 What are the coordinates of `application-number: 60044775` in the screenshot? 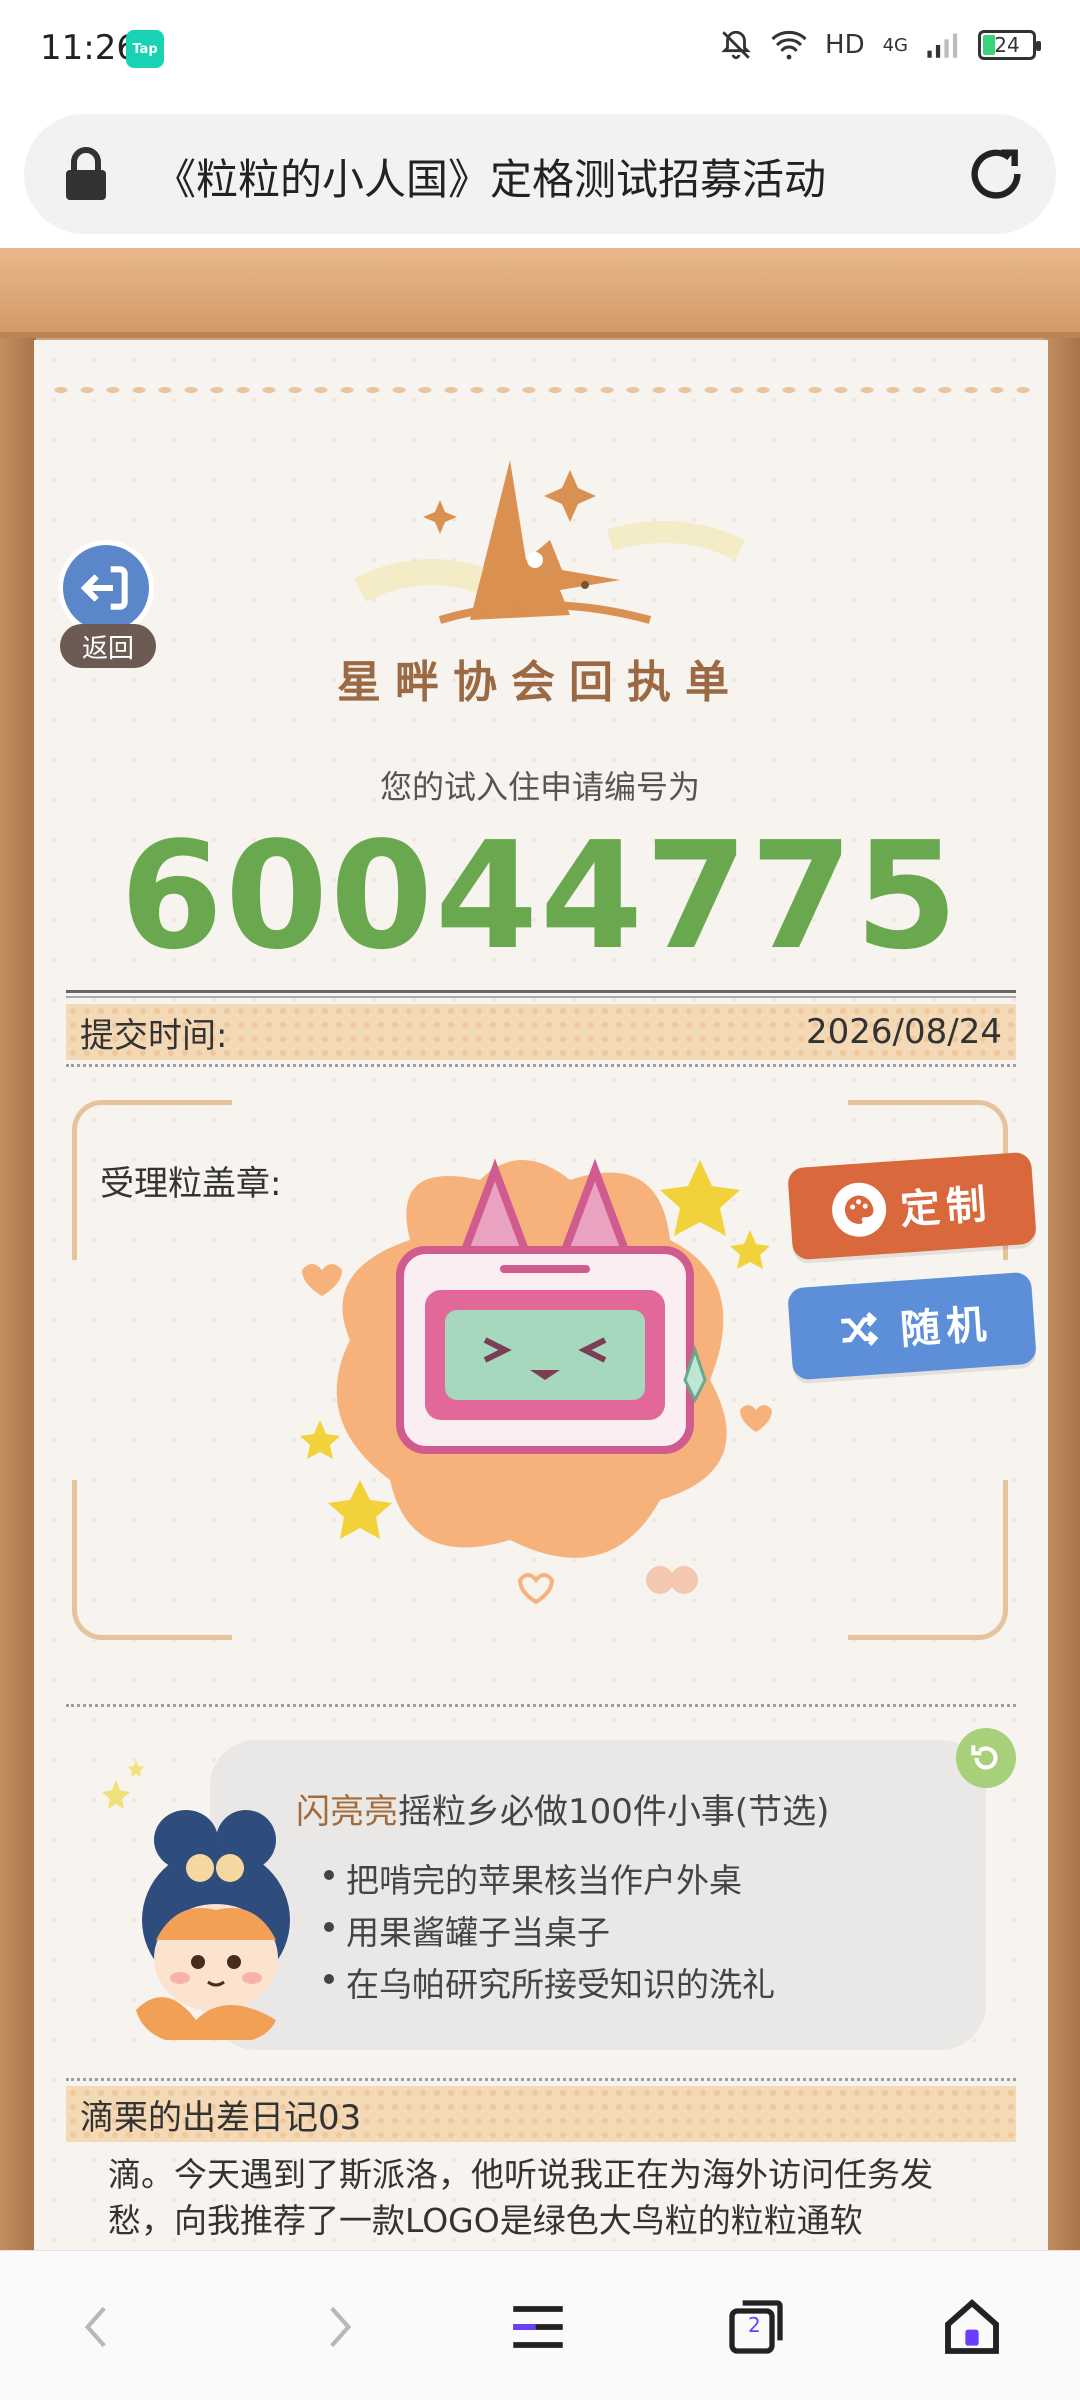 It's located at (540, 896).